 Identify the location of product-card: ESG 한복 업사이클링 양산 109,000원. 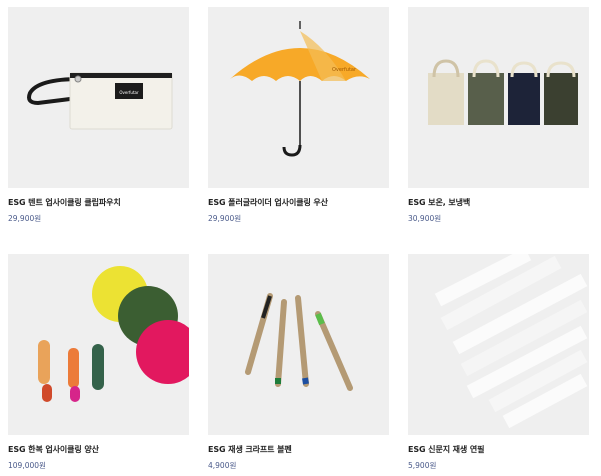
(98, 362).